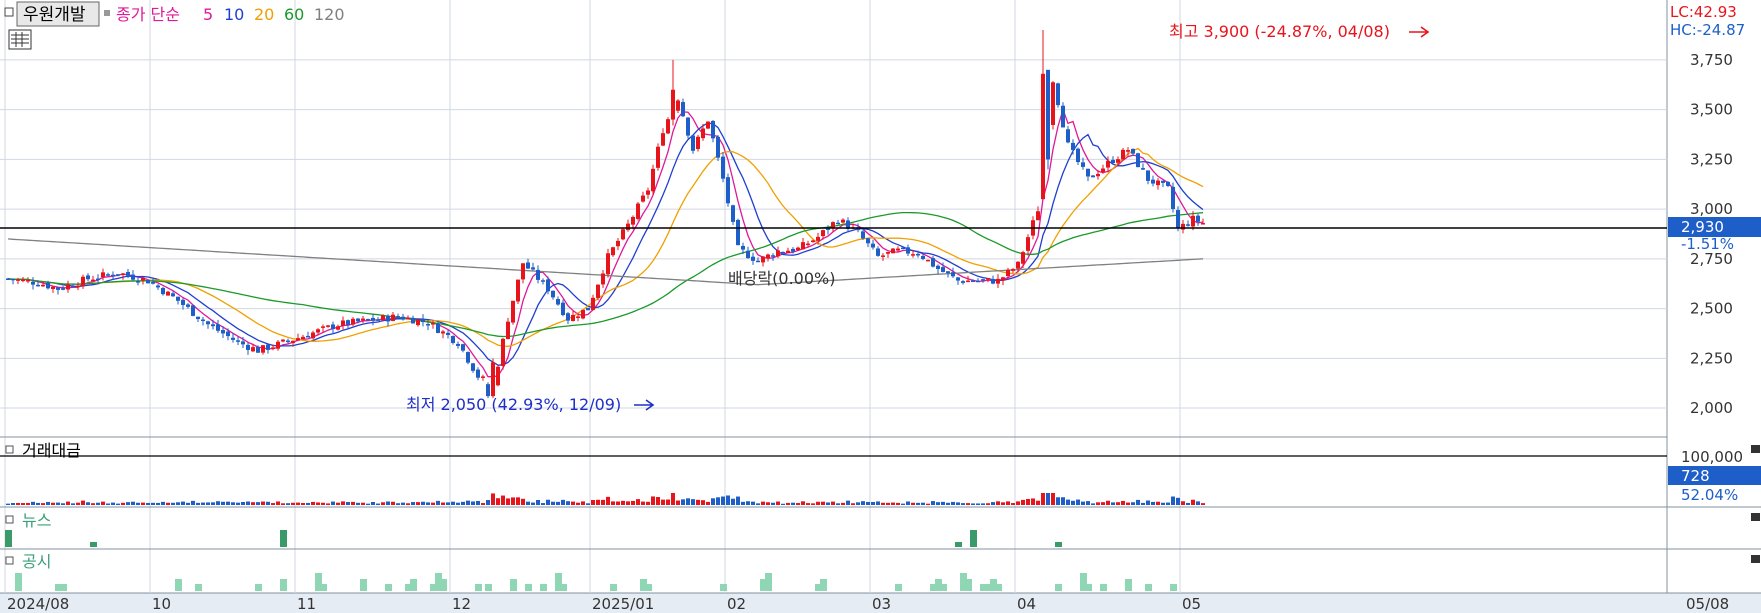  What do you see at coordinates (1711, 209) in the screenshot?
I see `y-tick-label-4: 3,000` at bounding box center [1711, 209].